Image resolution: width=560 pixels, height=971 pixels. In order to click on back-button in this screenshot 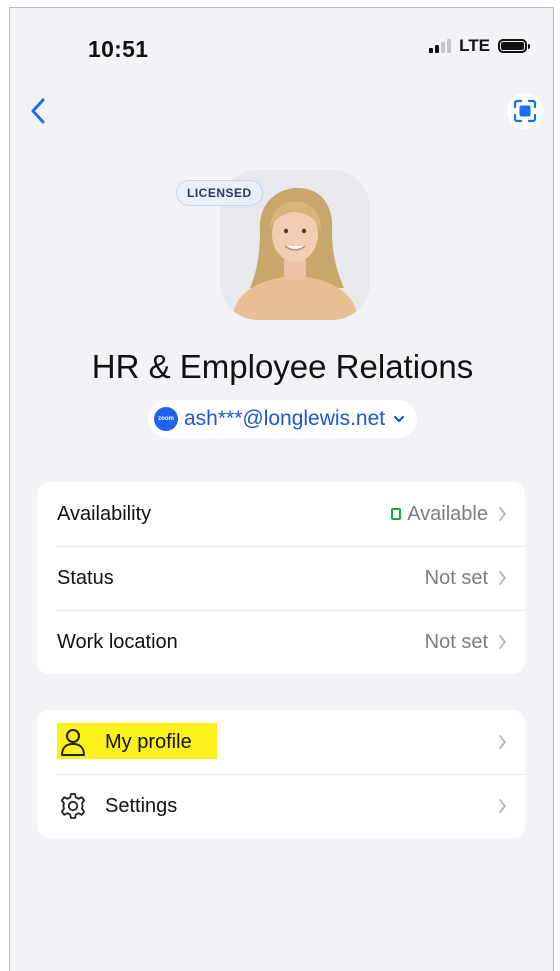, I will do `click(38, 111)`.